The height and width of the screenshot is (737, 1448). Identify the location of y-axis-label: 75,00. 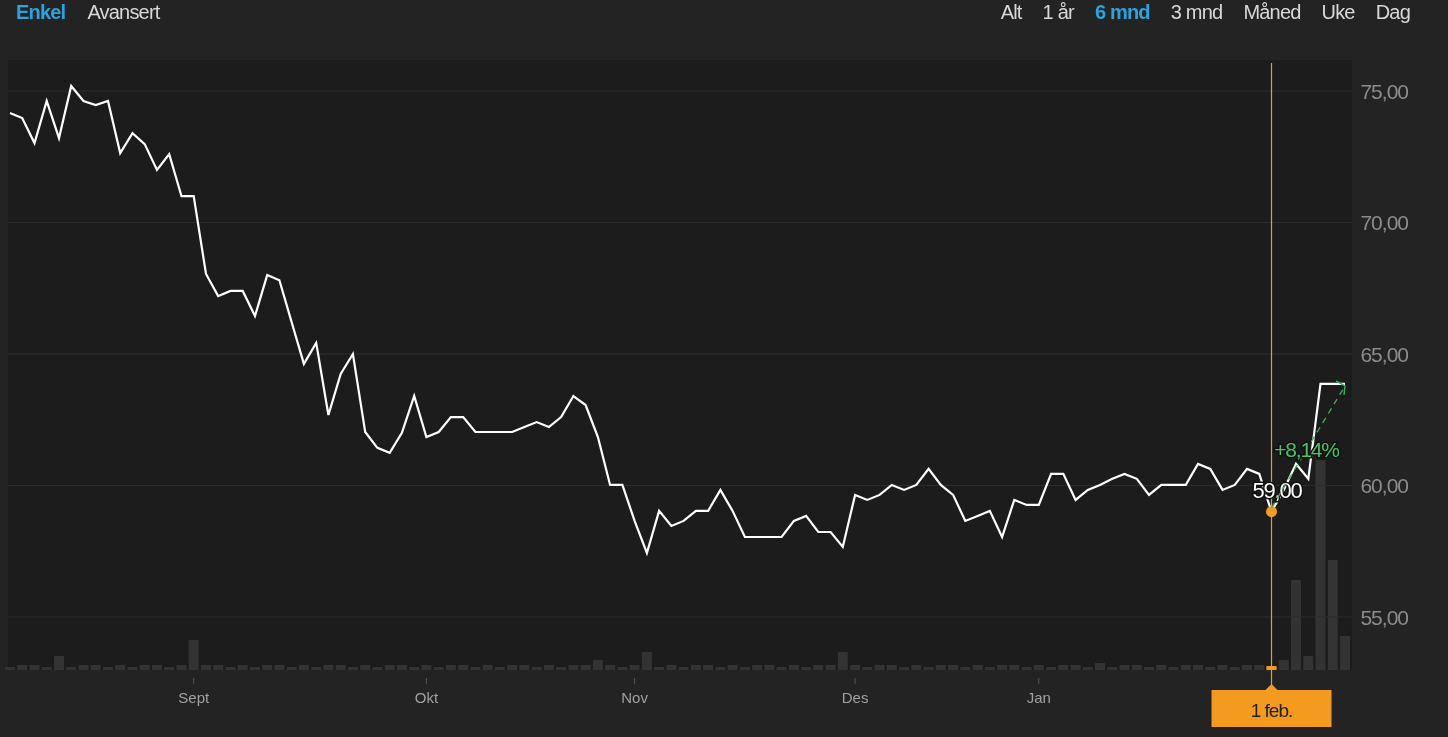
(1384, 92).